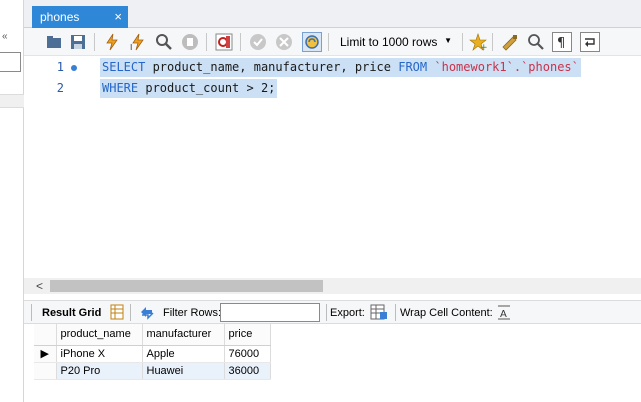  Describe the element at coordinates (147, 313) in the screenshot. I see `refresh-icon` at that location.